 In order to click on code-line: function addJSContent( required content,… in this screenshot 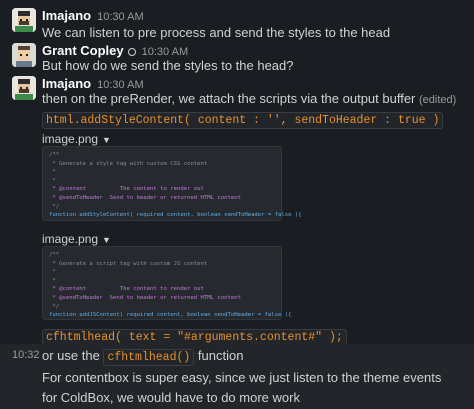, I will do `click(170, 315)`.